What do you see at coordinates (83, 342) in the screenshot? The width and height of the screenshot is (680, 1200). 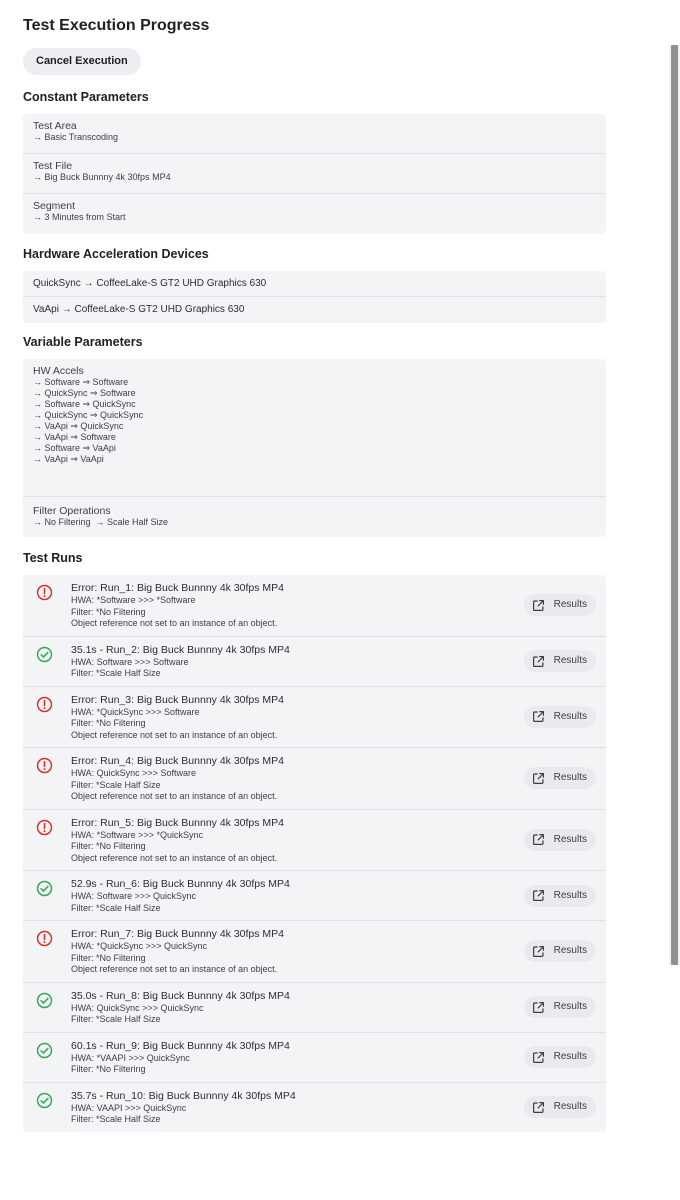 I see `variable-parameters-heading: Variable Parameters` at bounding box center [83, 342].